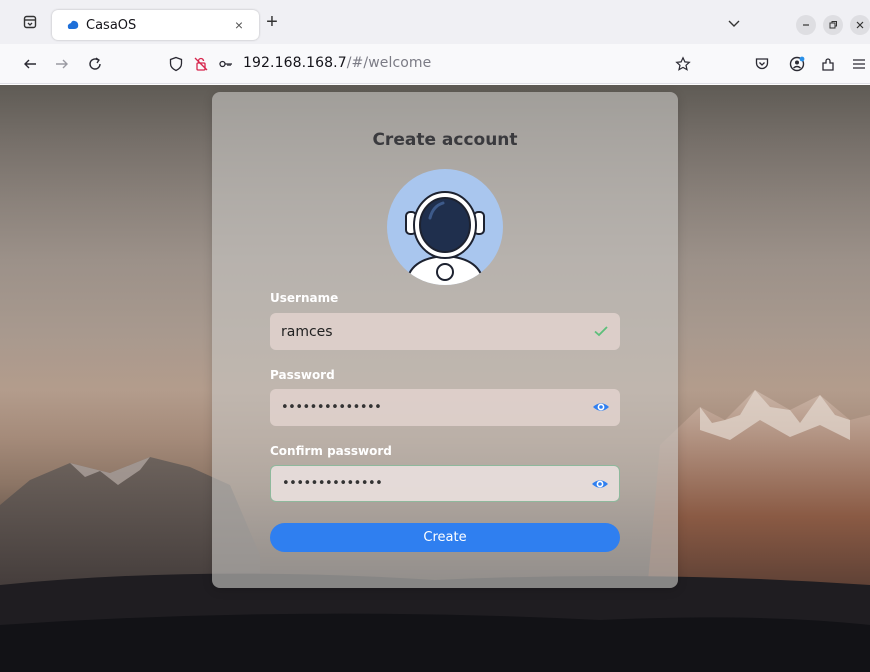 Image resolution: width=870 pixels, height=672 pixels. I want to click on page-title: Create account, so click(445, 140).